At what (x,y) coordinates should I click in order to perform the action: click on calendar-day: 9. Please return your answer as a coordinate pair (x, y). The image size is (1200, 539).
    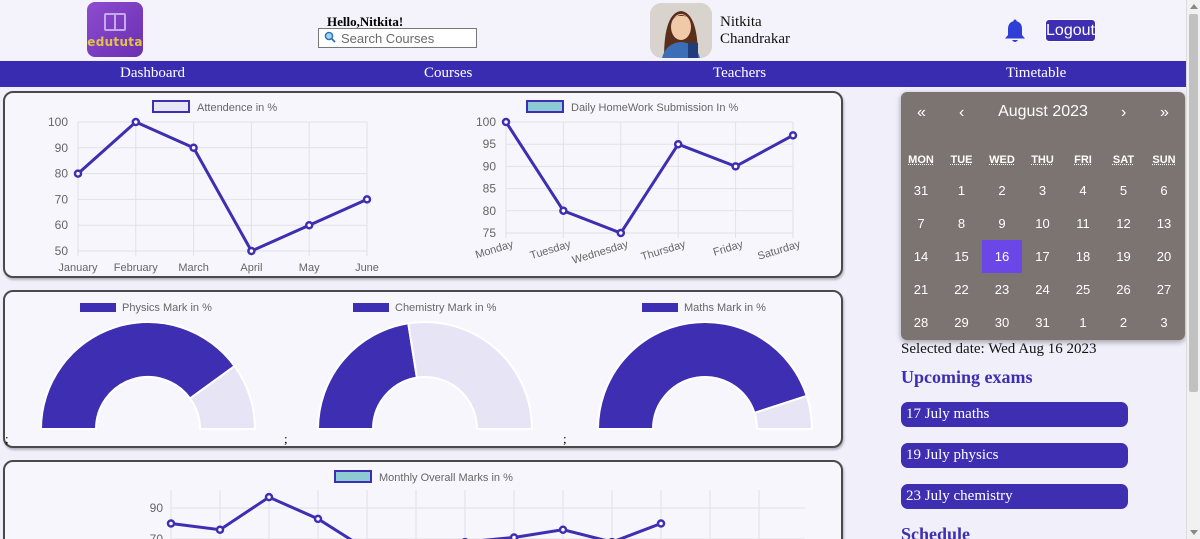
    Looking at the image, I should click on (1002, 223).